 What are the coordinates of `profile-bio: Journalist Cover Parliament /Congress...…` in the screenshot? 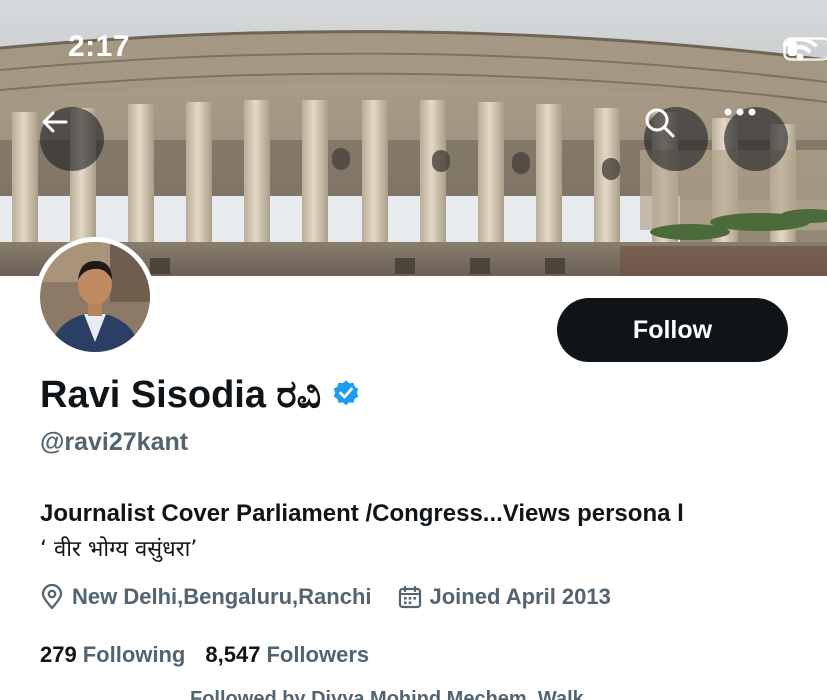 It's located at (420, 532).